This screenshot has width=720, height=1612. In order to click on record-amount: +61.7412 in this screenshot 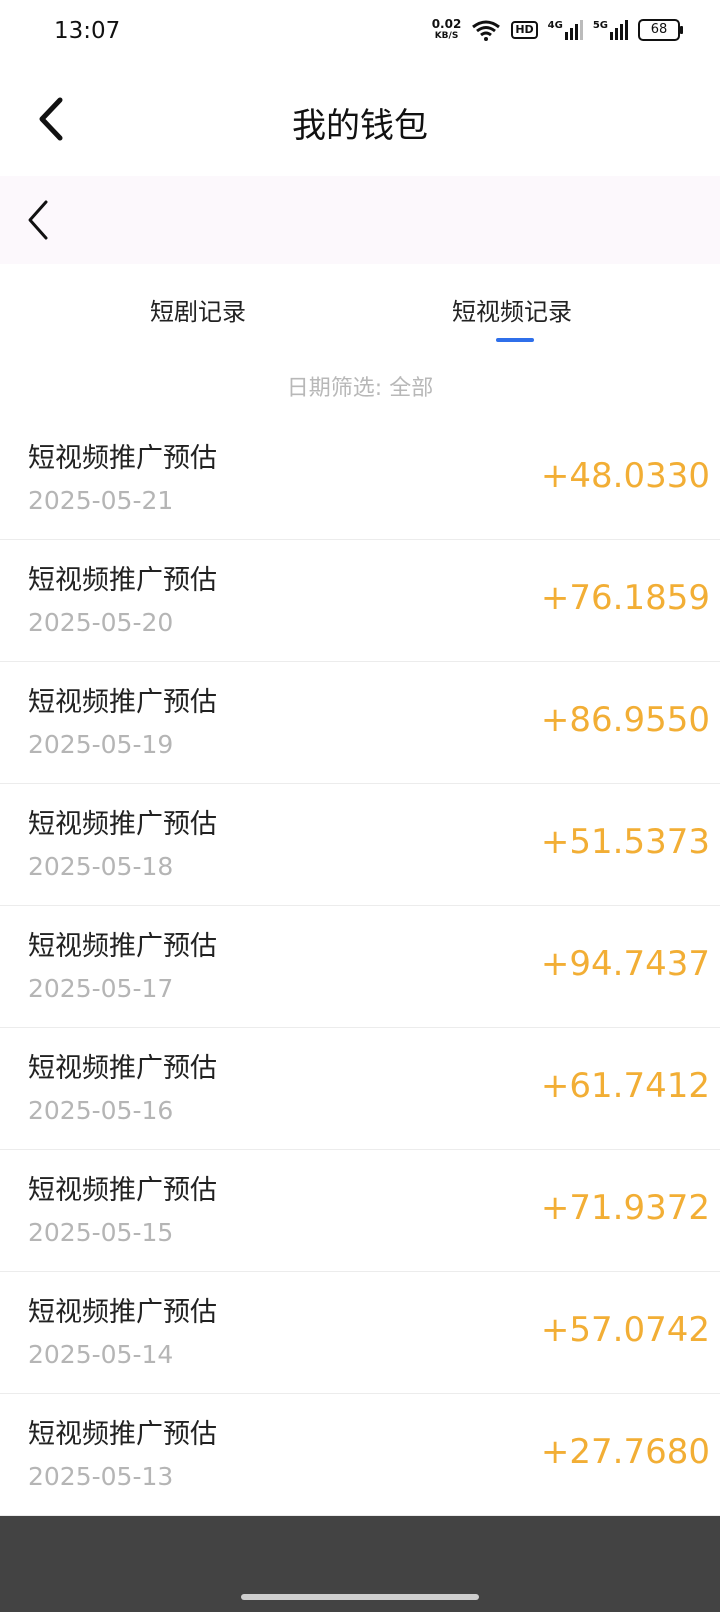, I will do `click(625, 1086)`.